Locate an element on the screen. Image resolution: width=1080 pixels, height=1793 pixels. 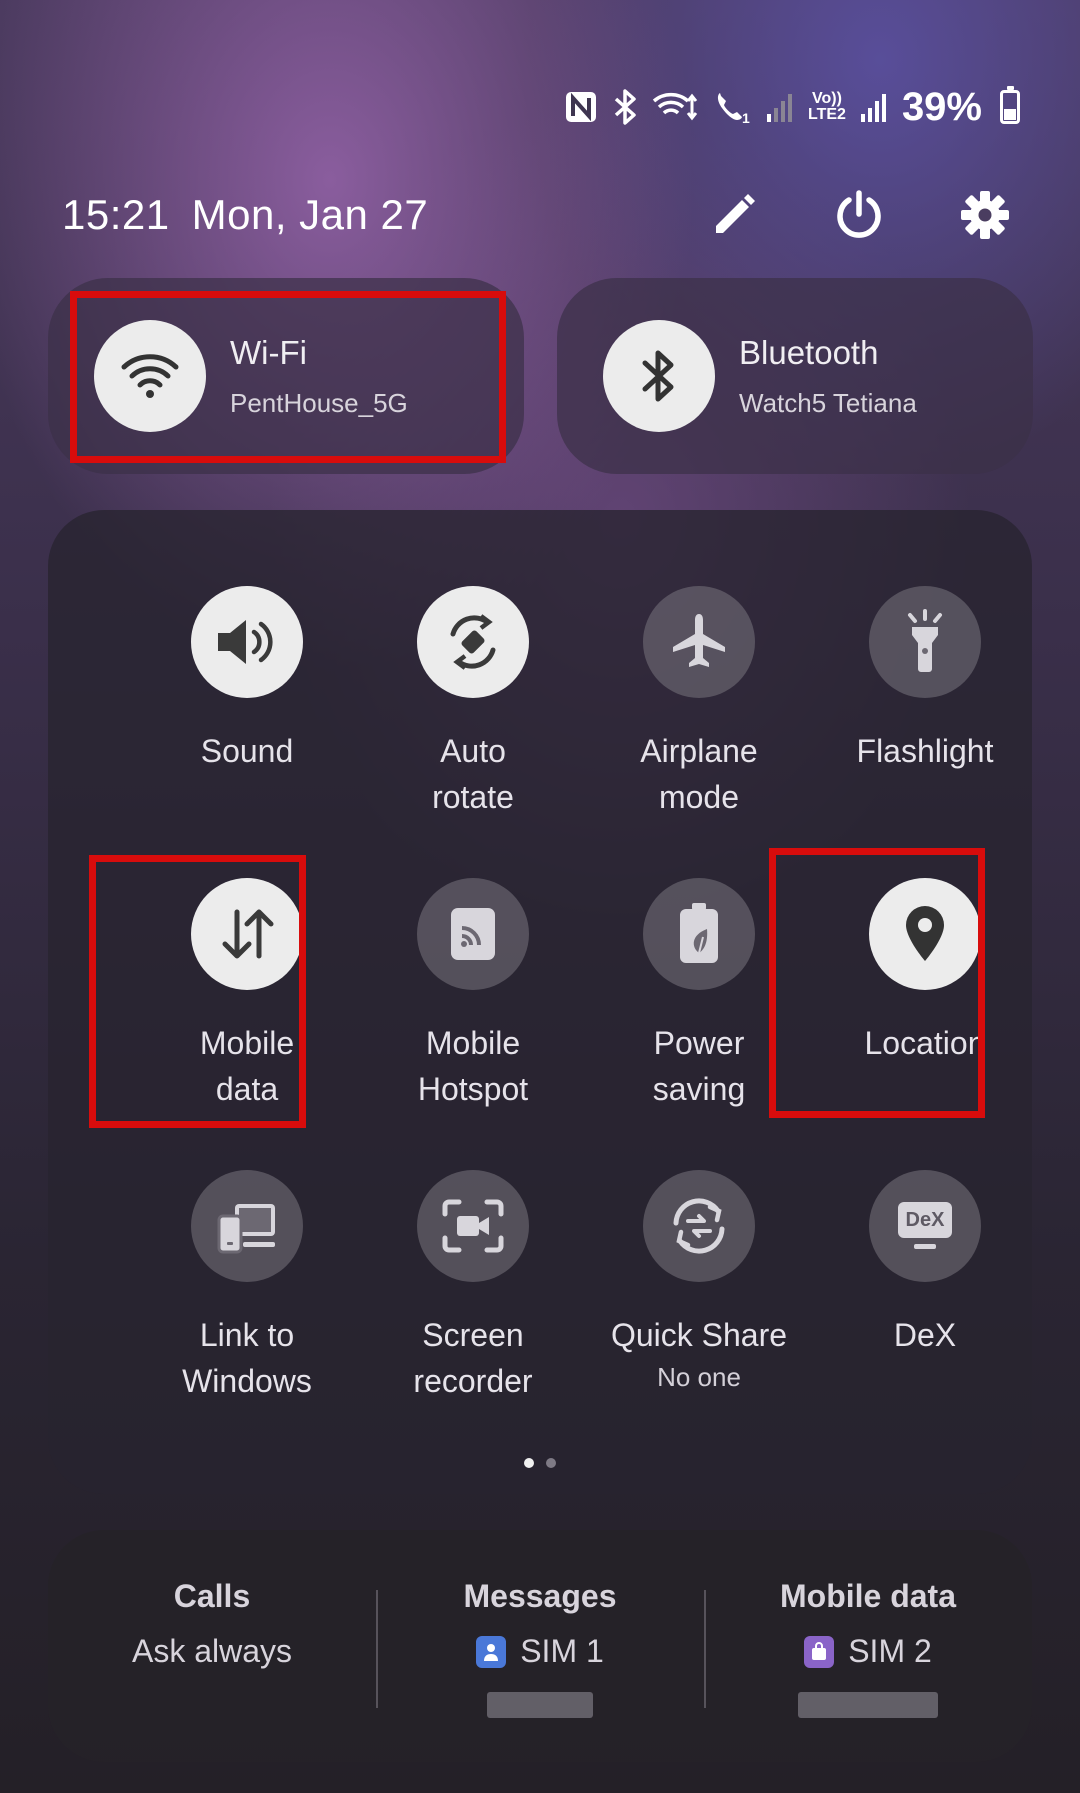
location-icon is located at coordinates (925, 933).